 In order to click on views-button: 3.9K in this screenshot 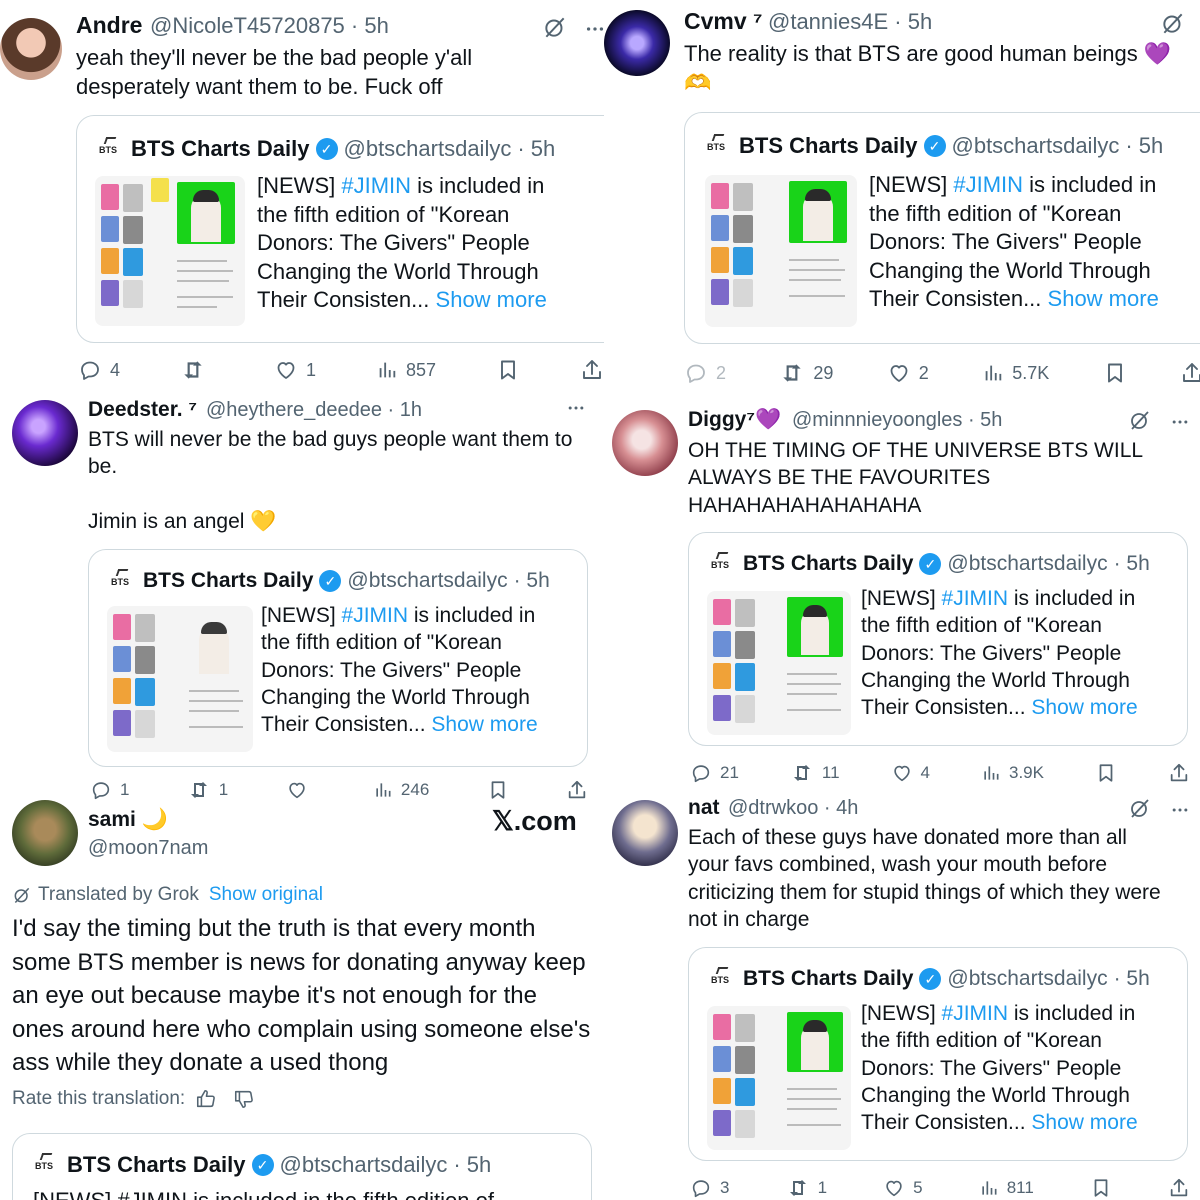, I will do `click(1012, 773)`.